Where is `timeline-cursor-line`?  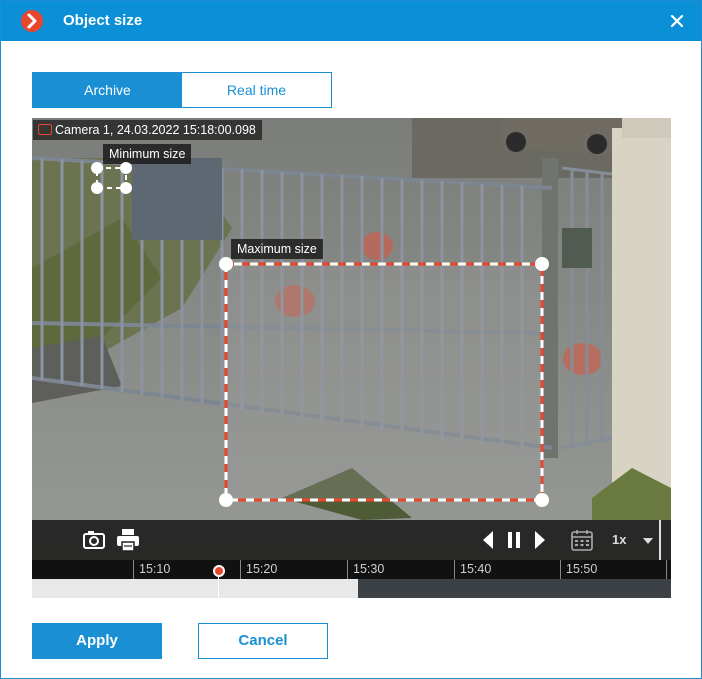 timeline-cursor-line is located at coordinates (218, 587).